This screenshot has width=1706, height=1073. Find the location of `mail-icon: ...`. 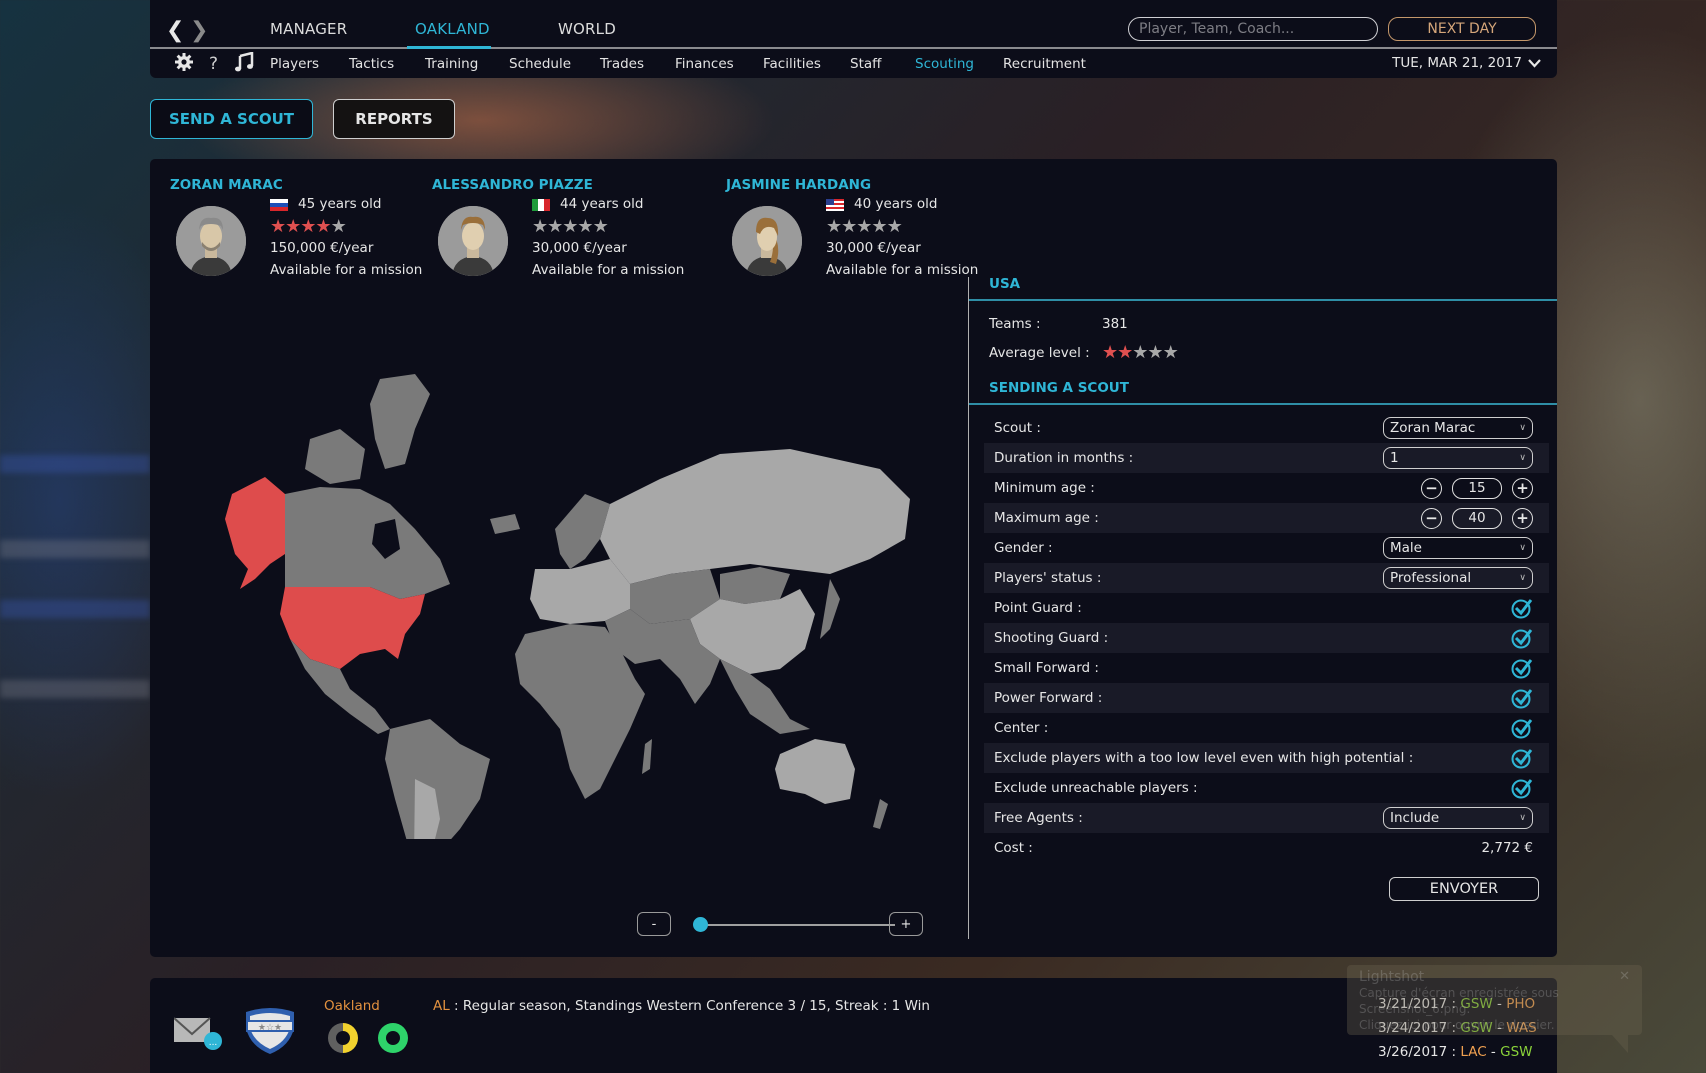

mail-icon: ... is located at coordinates (197, 1035).